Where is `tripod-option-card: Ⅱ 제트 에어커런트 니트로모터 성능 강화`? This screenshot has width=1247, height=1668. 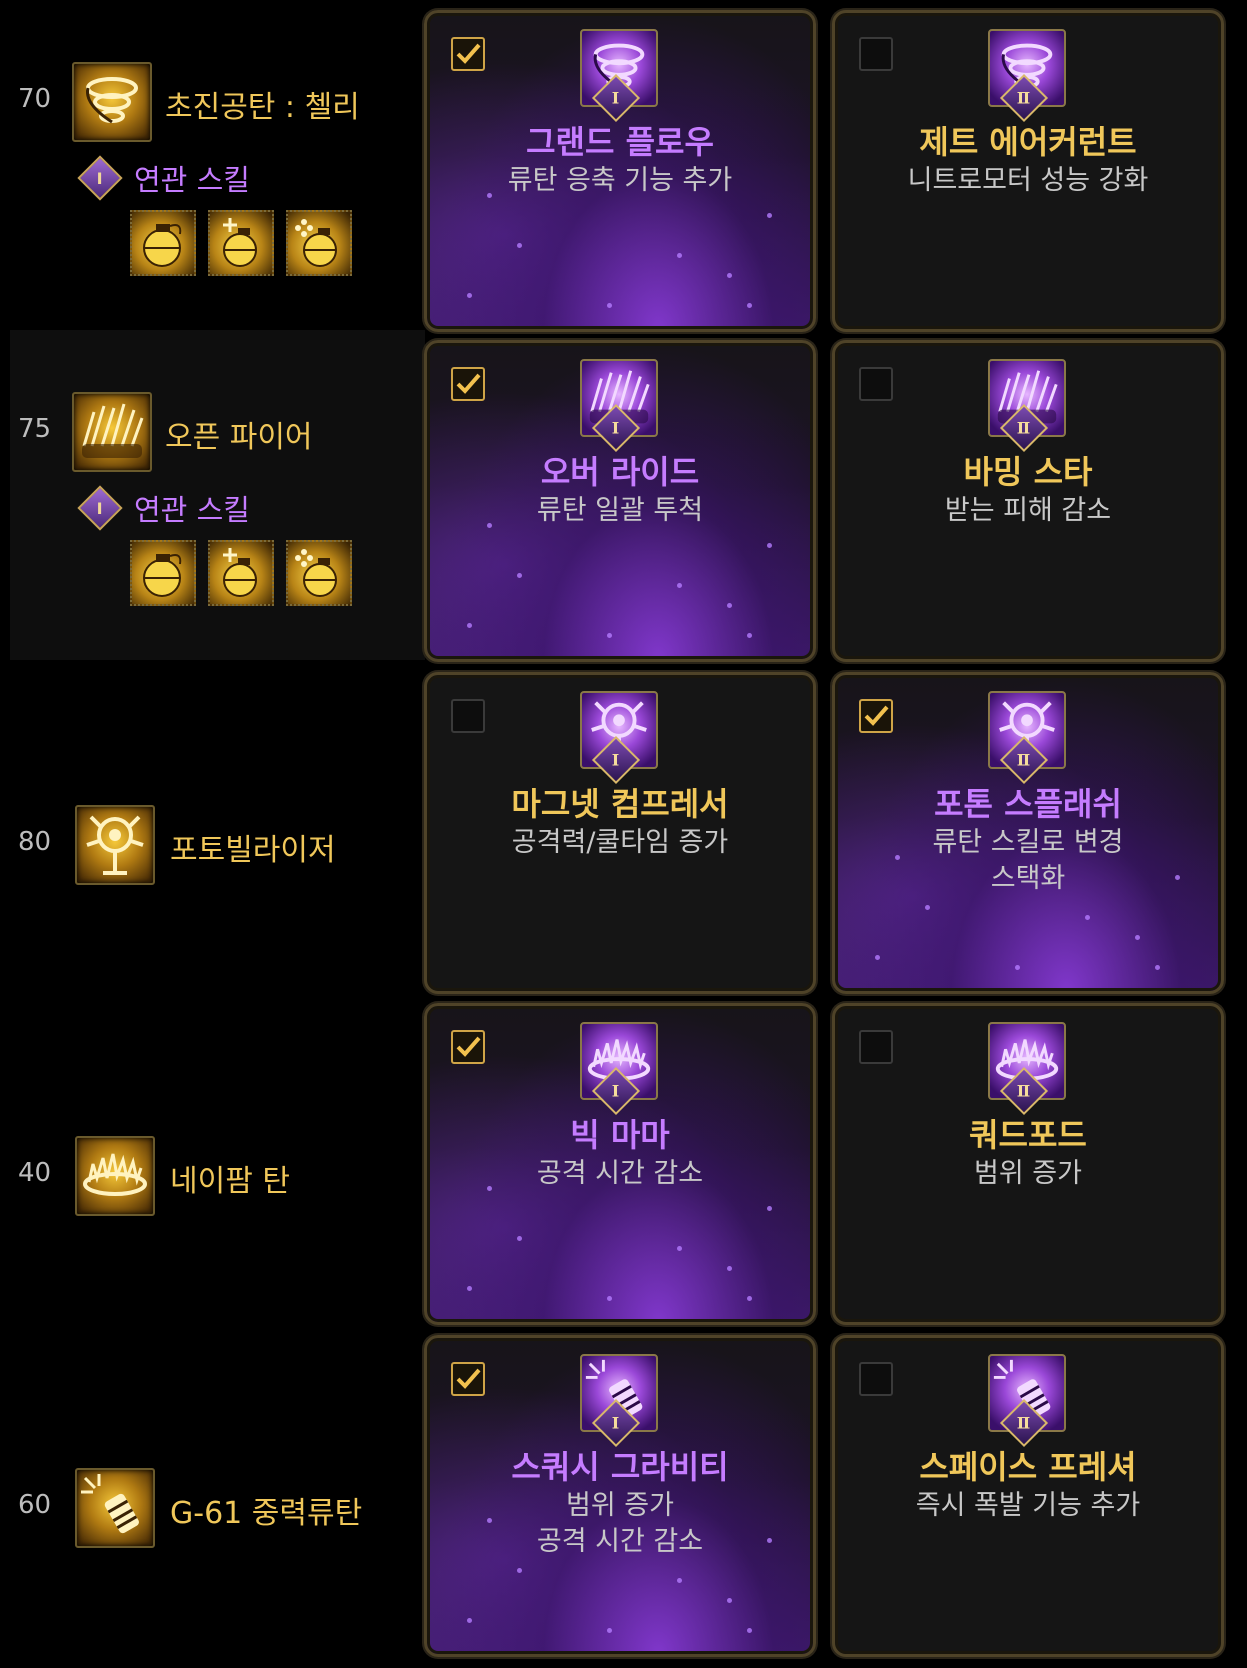
tripod-option-card: Ⅱ 제트 에어커런트 니트로모터 성능 강화 is located at coordinates (1028, 171).